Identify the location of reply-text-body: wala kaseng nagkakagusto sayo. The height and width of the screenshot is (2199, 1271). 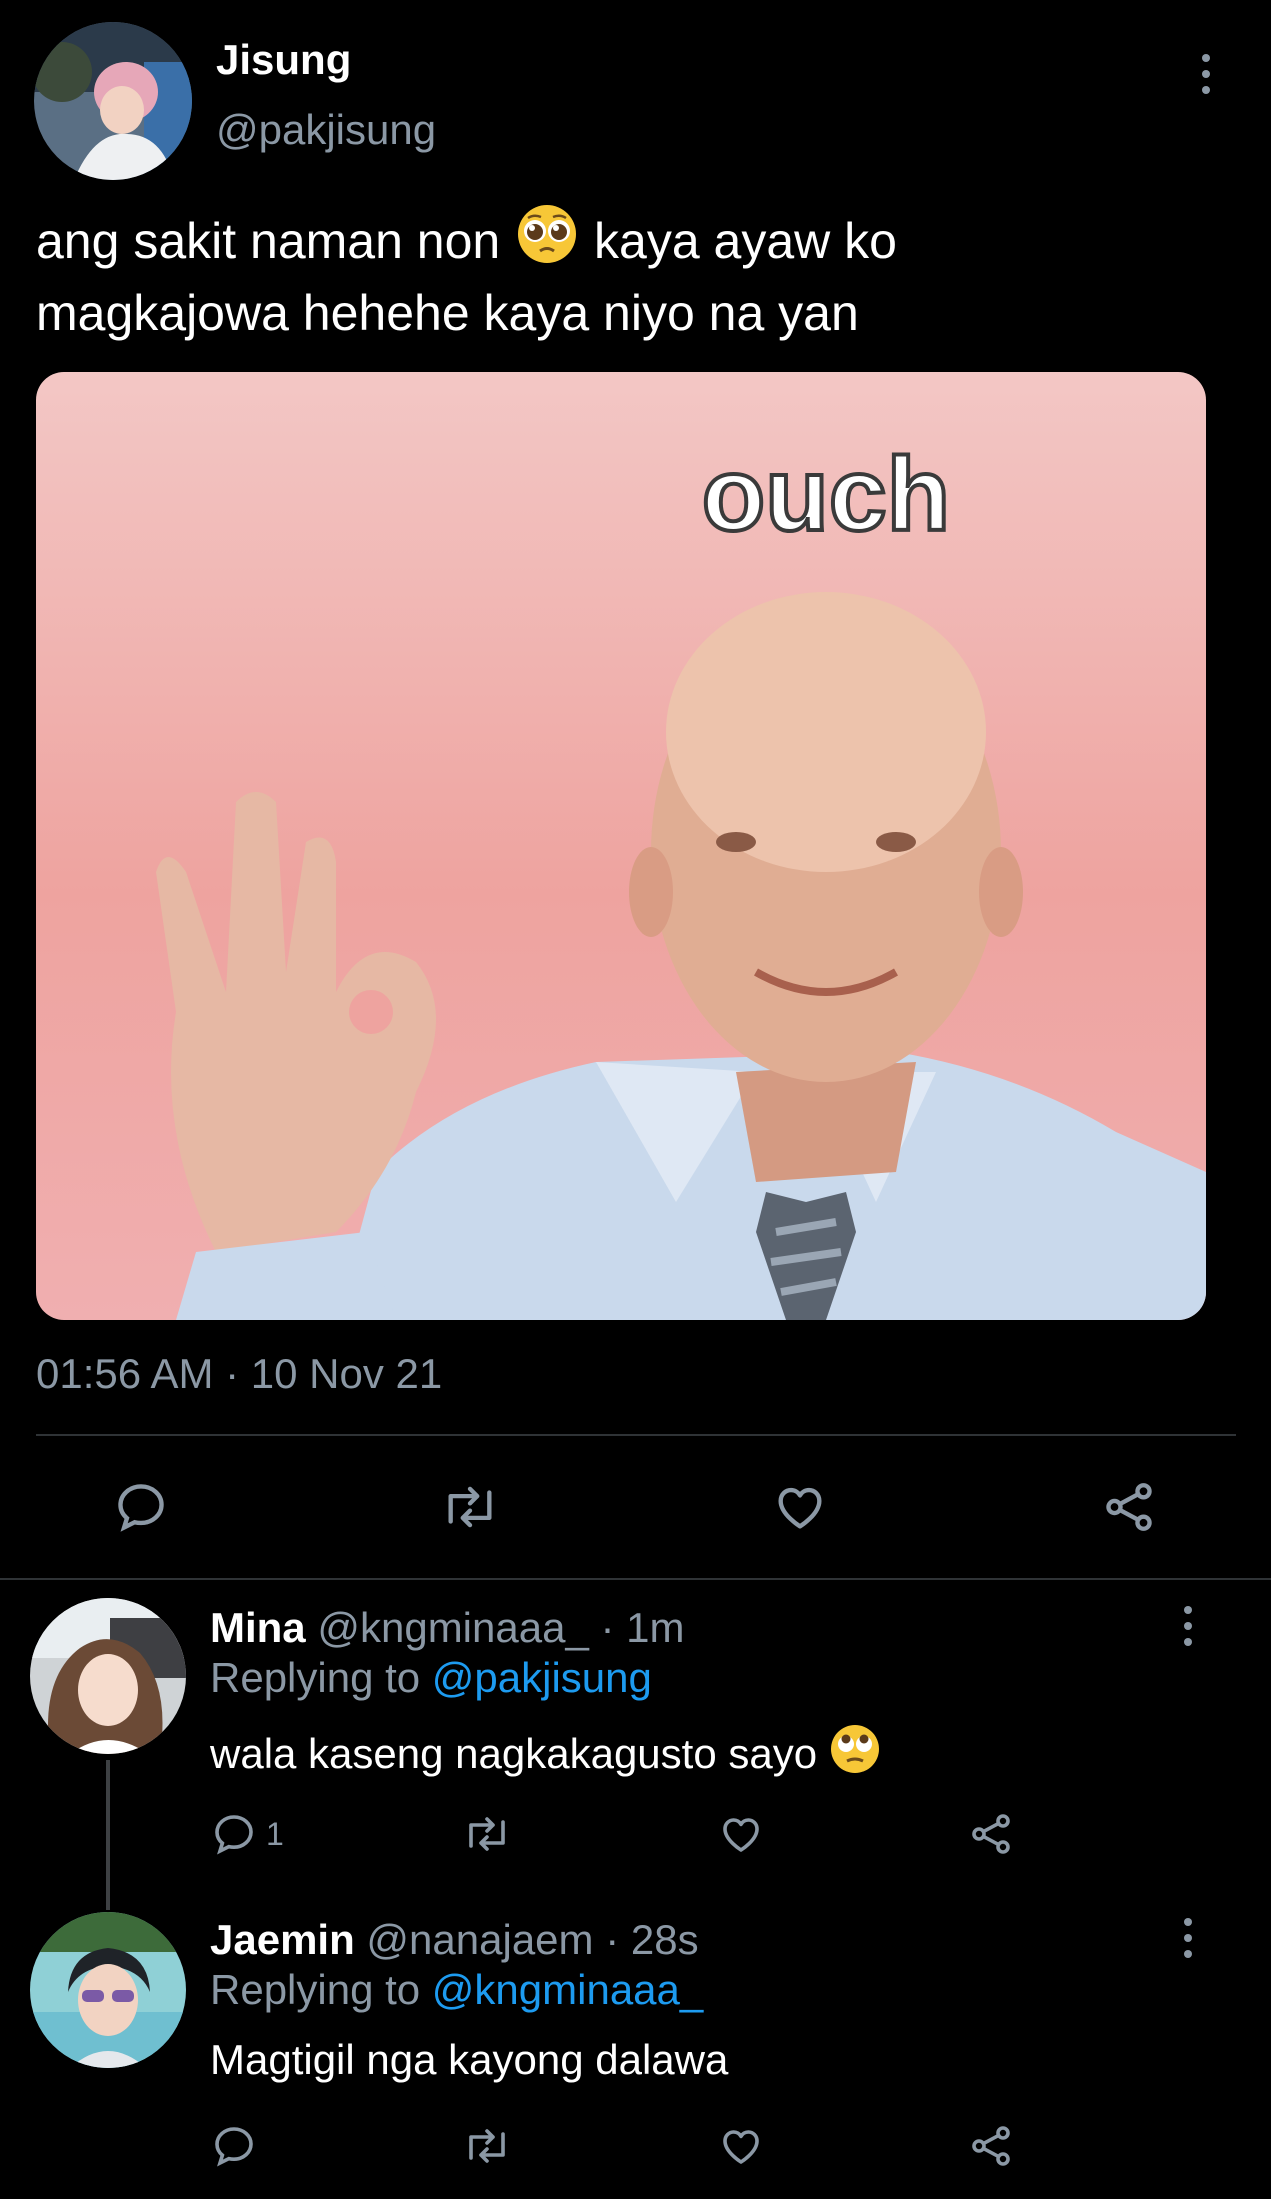
(514, 1753).